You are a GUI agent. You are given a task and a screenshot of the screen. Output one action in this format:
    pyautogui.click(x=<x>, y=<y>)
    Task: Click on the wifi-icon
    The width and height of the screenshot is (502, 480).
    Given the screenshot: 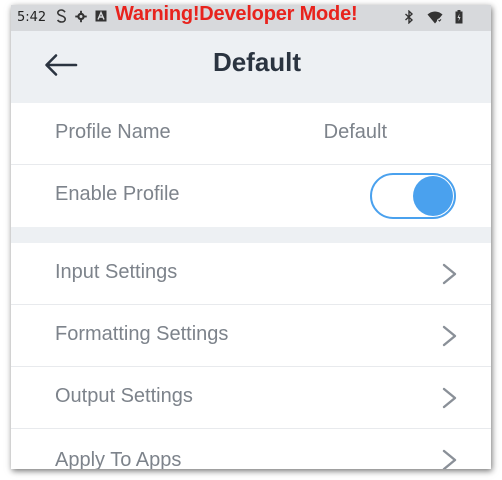 What is the action you would take?
    pyautogui.click(x=435, y=17)
    